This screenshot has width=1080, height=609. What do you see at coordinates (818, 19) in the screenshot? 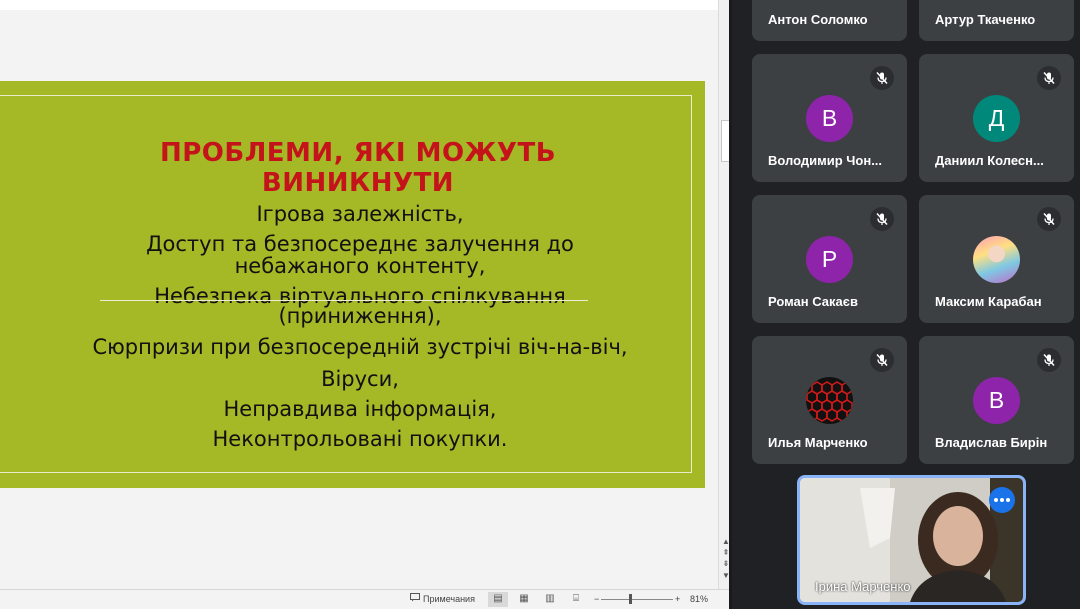
I see `participant-name: Антон Соломко` at bounding box center [818, 19].